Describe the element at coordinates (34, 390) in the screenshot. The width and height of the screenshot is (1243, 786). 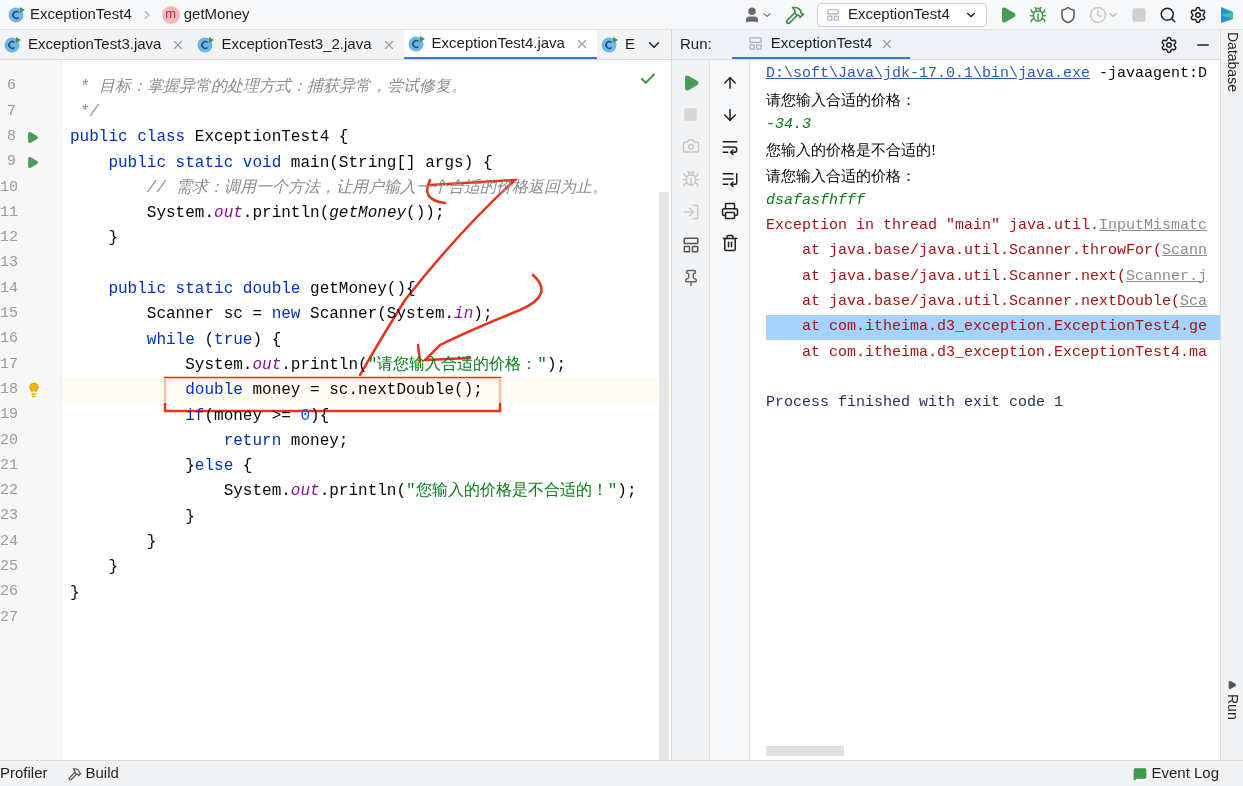
I see `bulb-icon` at that location.